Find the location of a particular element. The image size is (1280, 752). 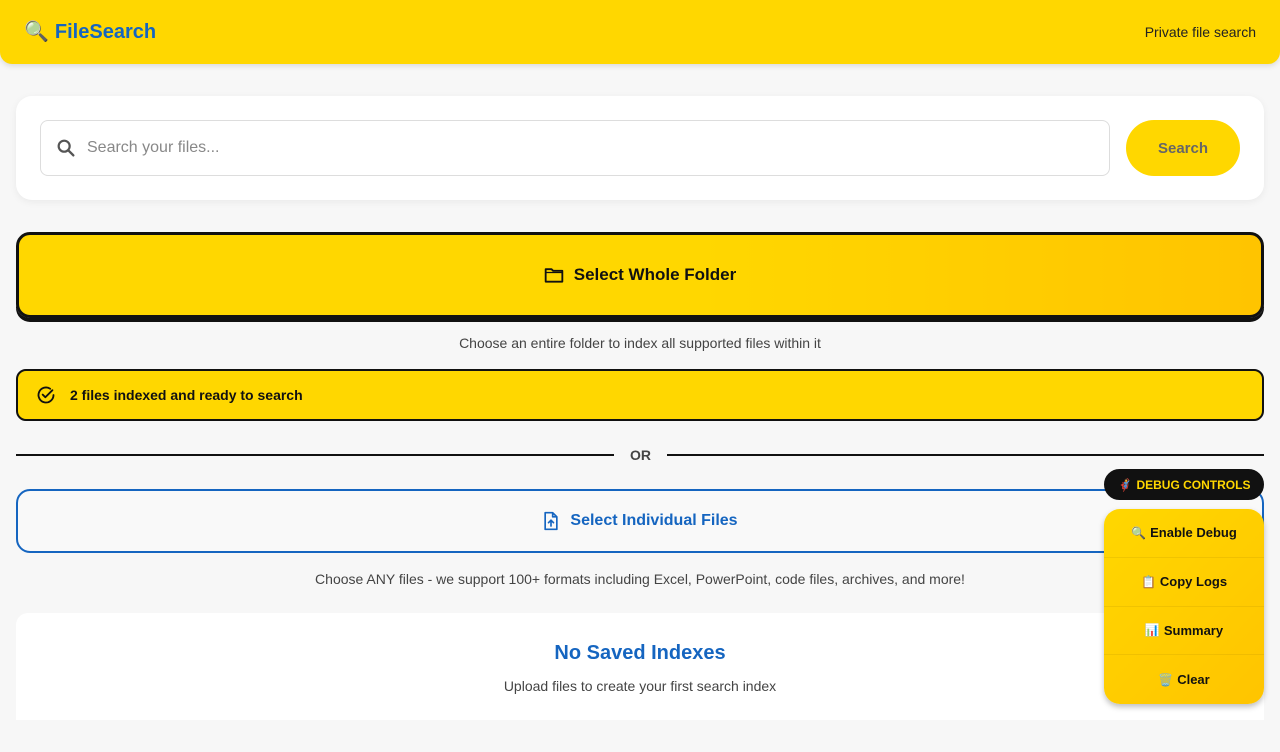

bar-chart-icon: 📊 is located at coordinates (1152, 630).